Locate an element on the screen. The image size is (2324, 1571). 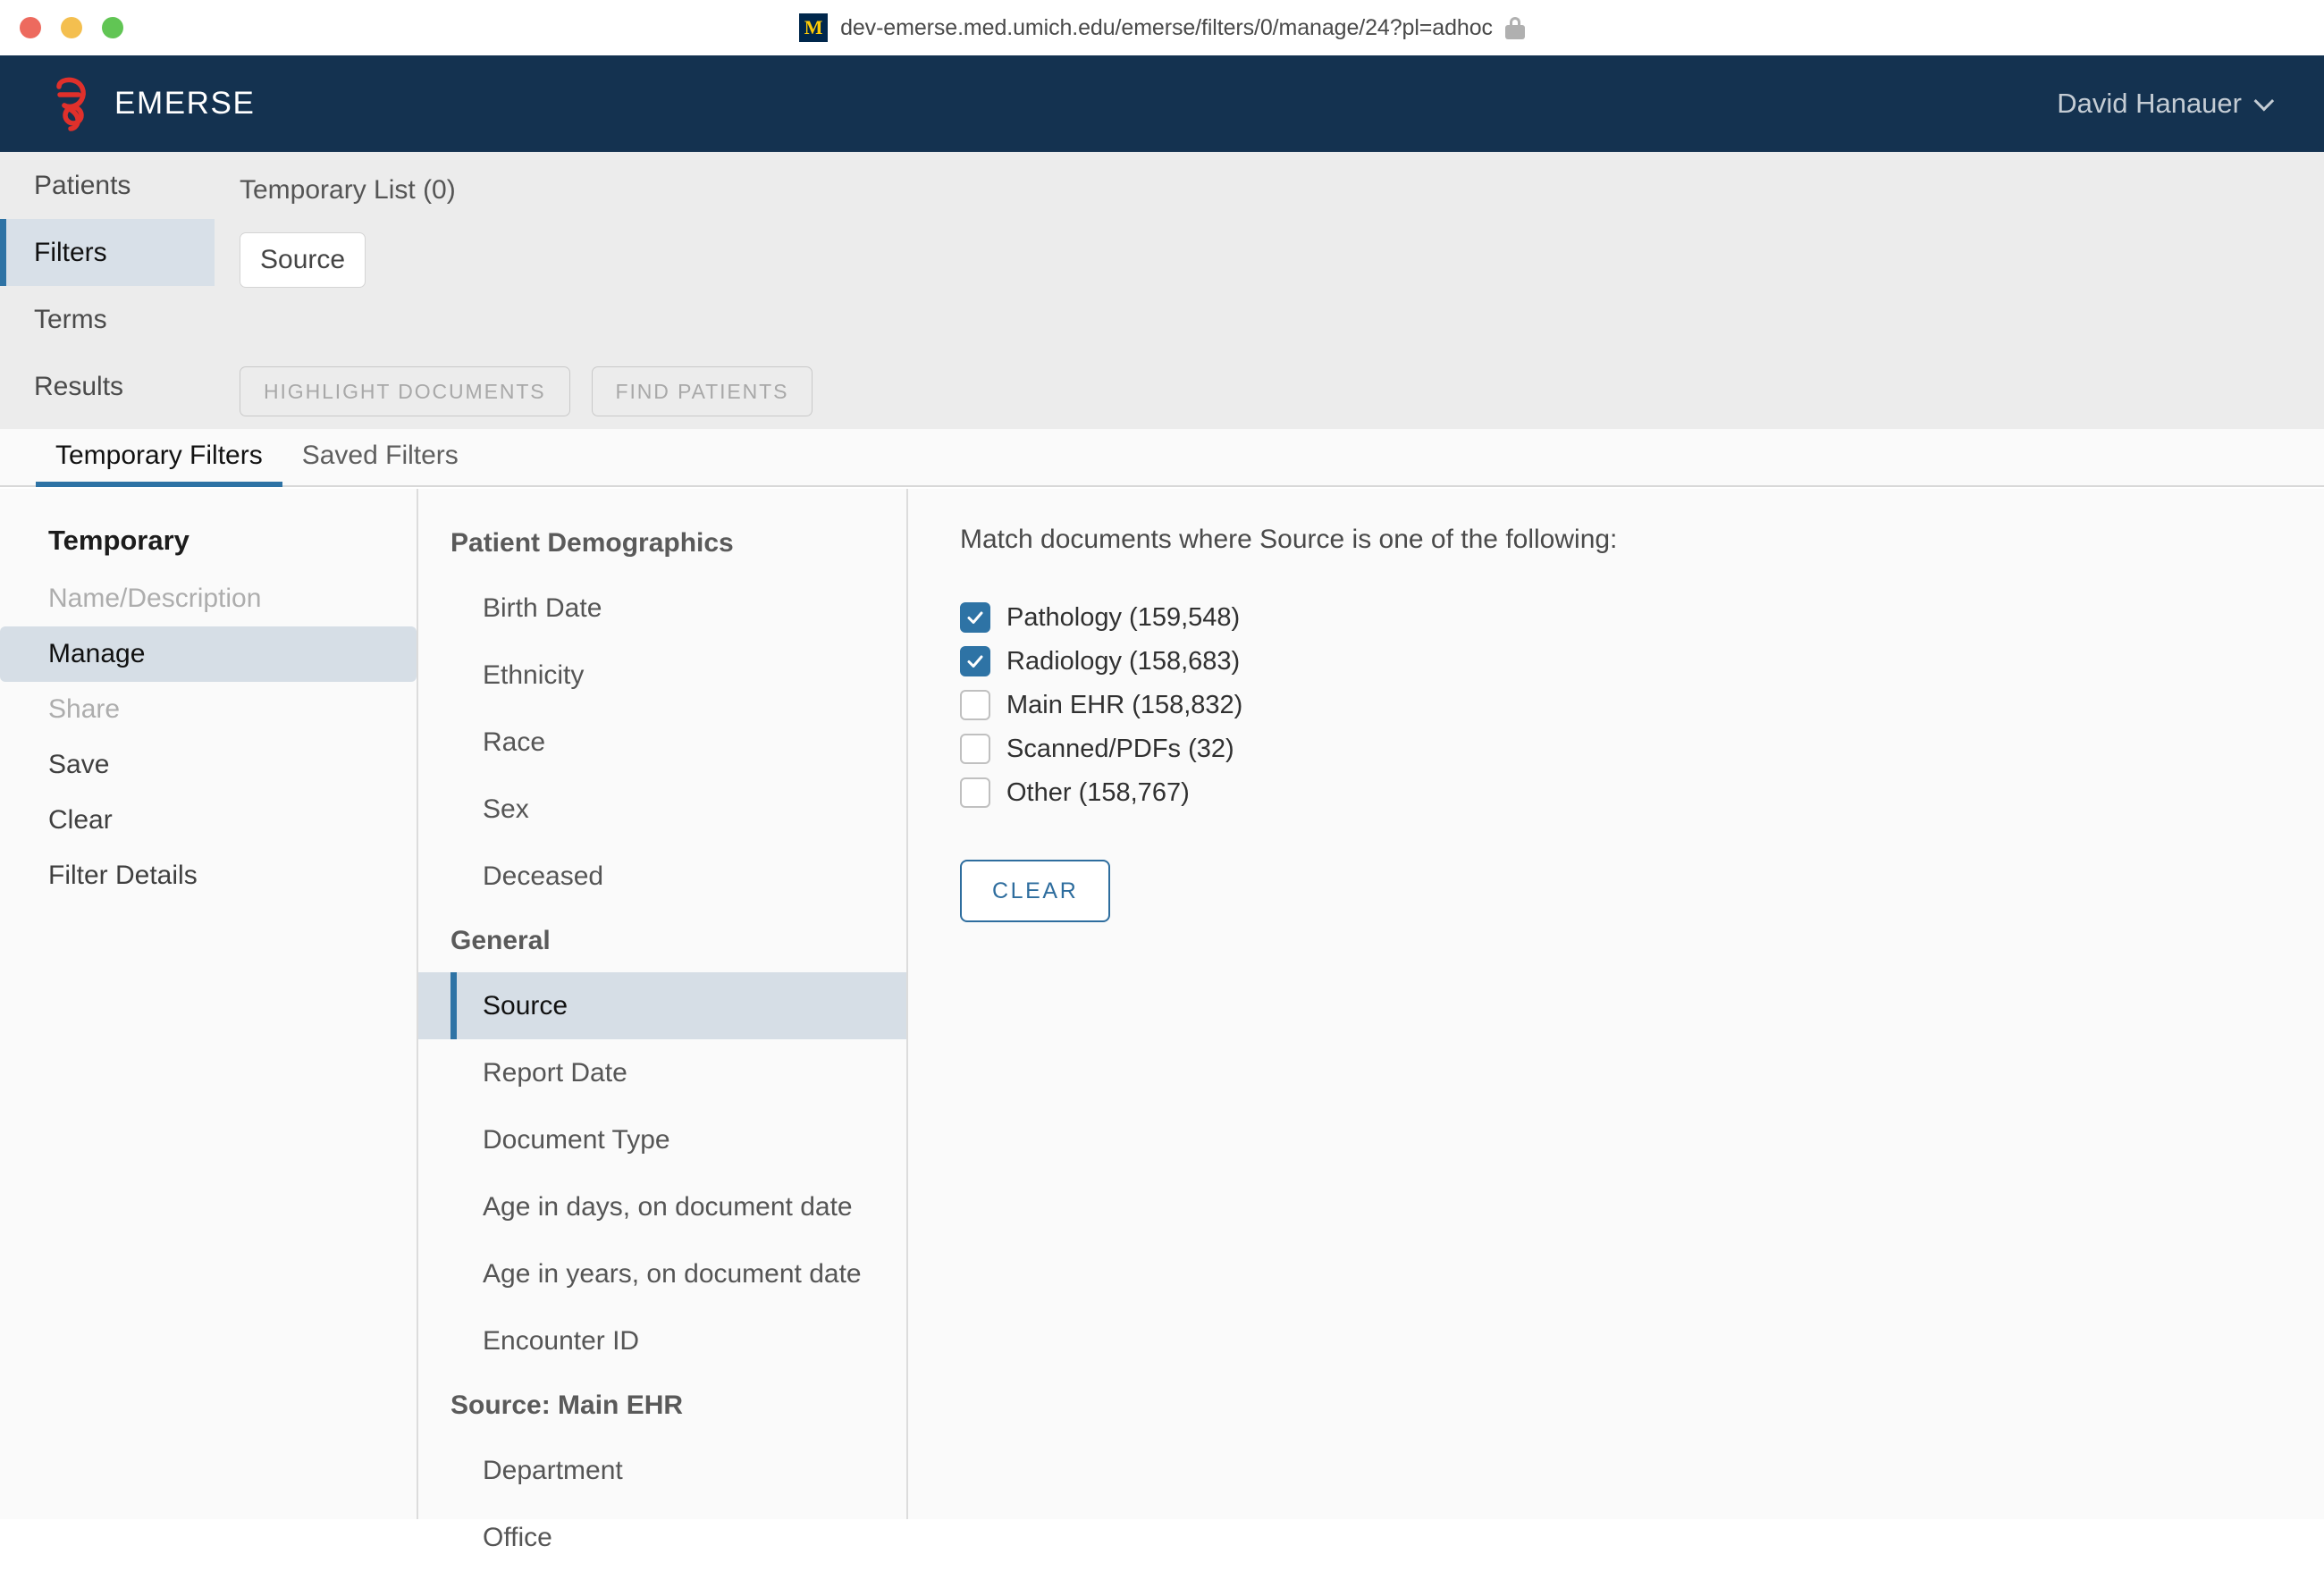
field-item-age-in-years: Age in years, on document date is located at coordinates (662, 1273).